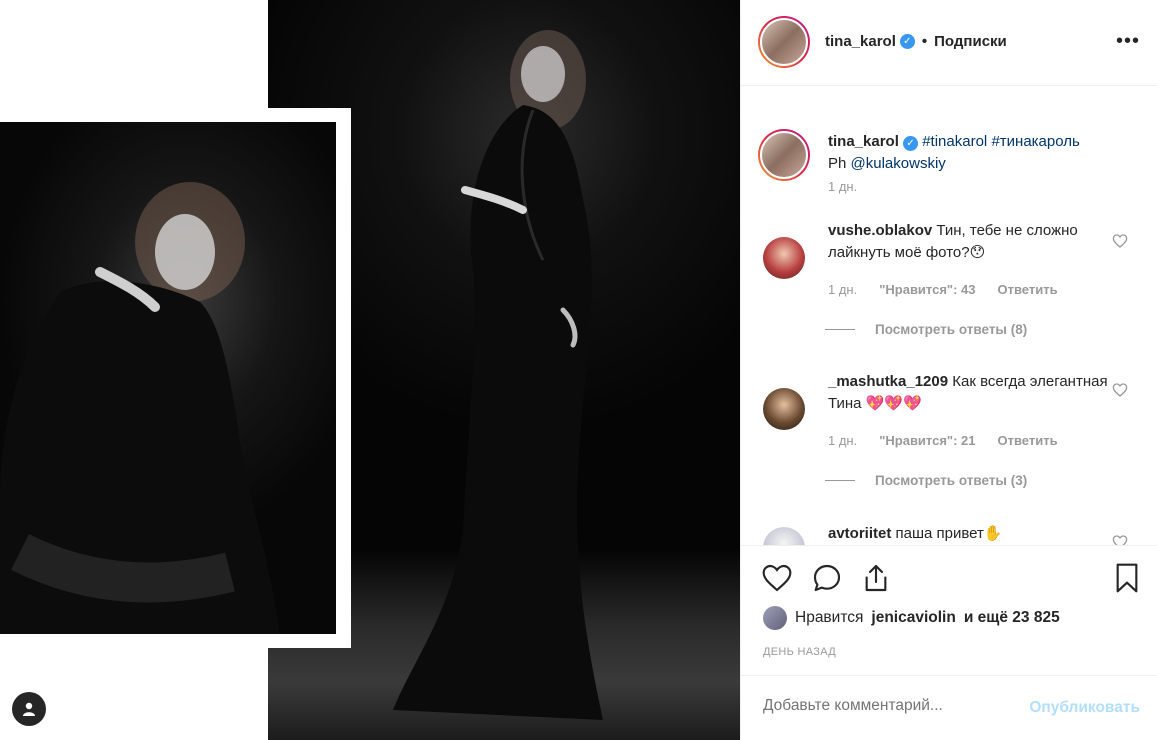 This screenshot has width=1157, height=740. What do you see at coordinates (951, 329) in the screenshot?
I see `view-replies-label: Посмотреть ответы (8)` at bounding box center [951, 329].